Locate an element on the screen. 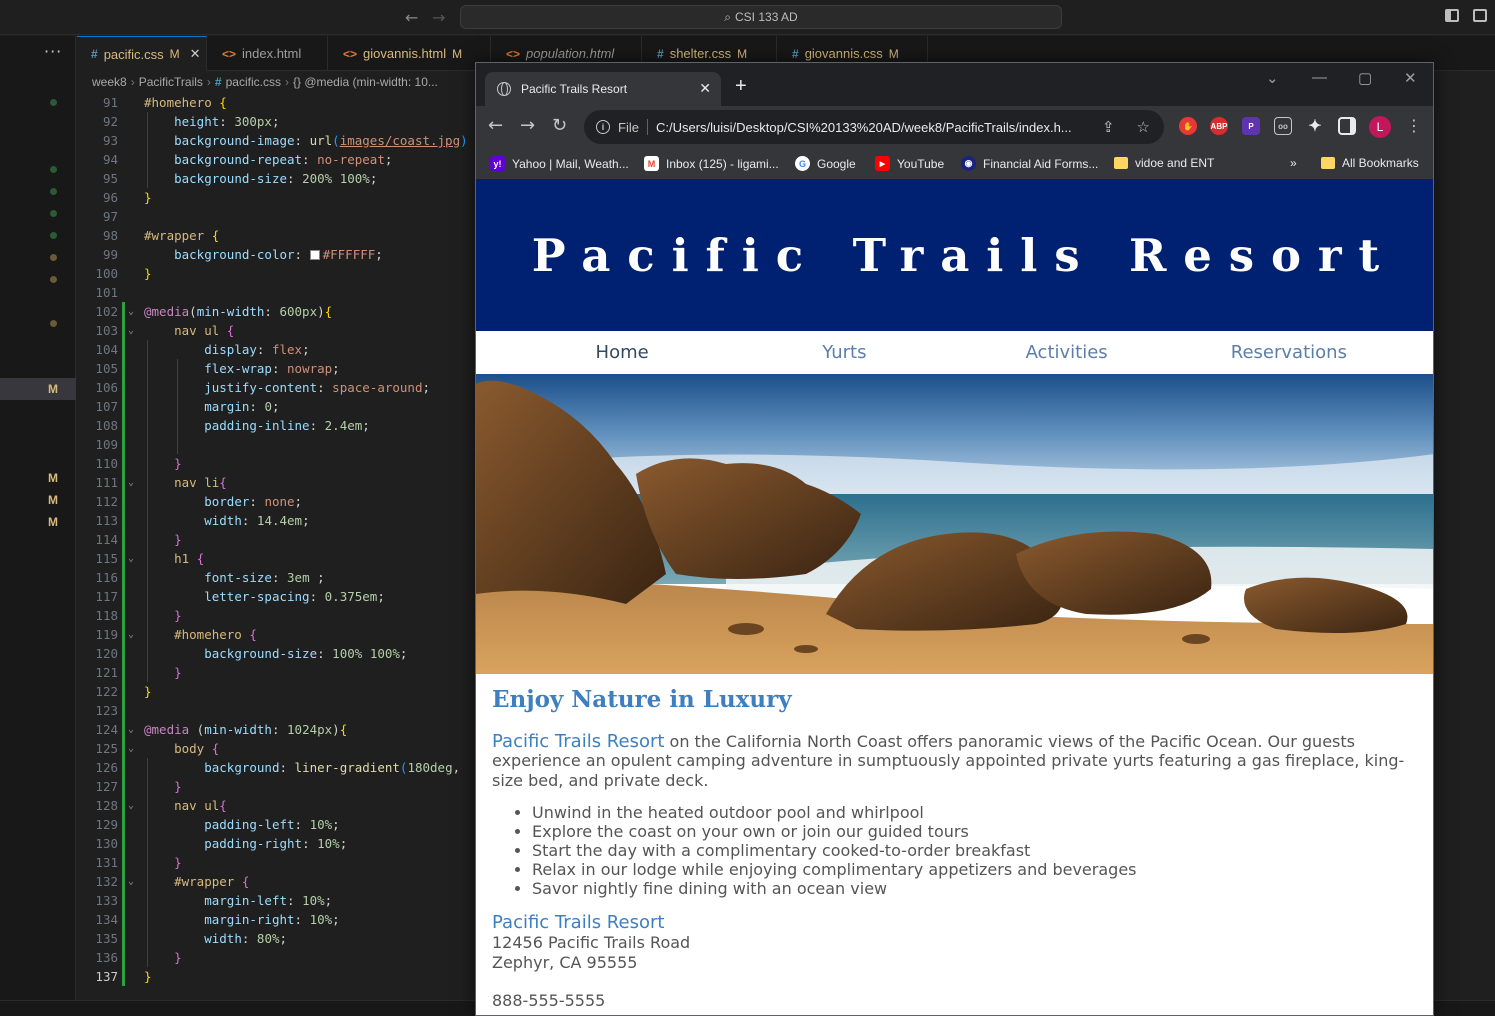 The image size is (1495, 1016). code-line: 109 is located at coordinates (276, 444).